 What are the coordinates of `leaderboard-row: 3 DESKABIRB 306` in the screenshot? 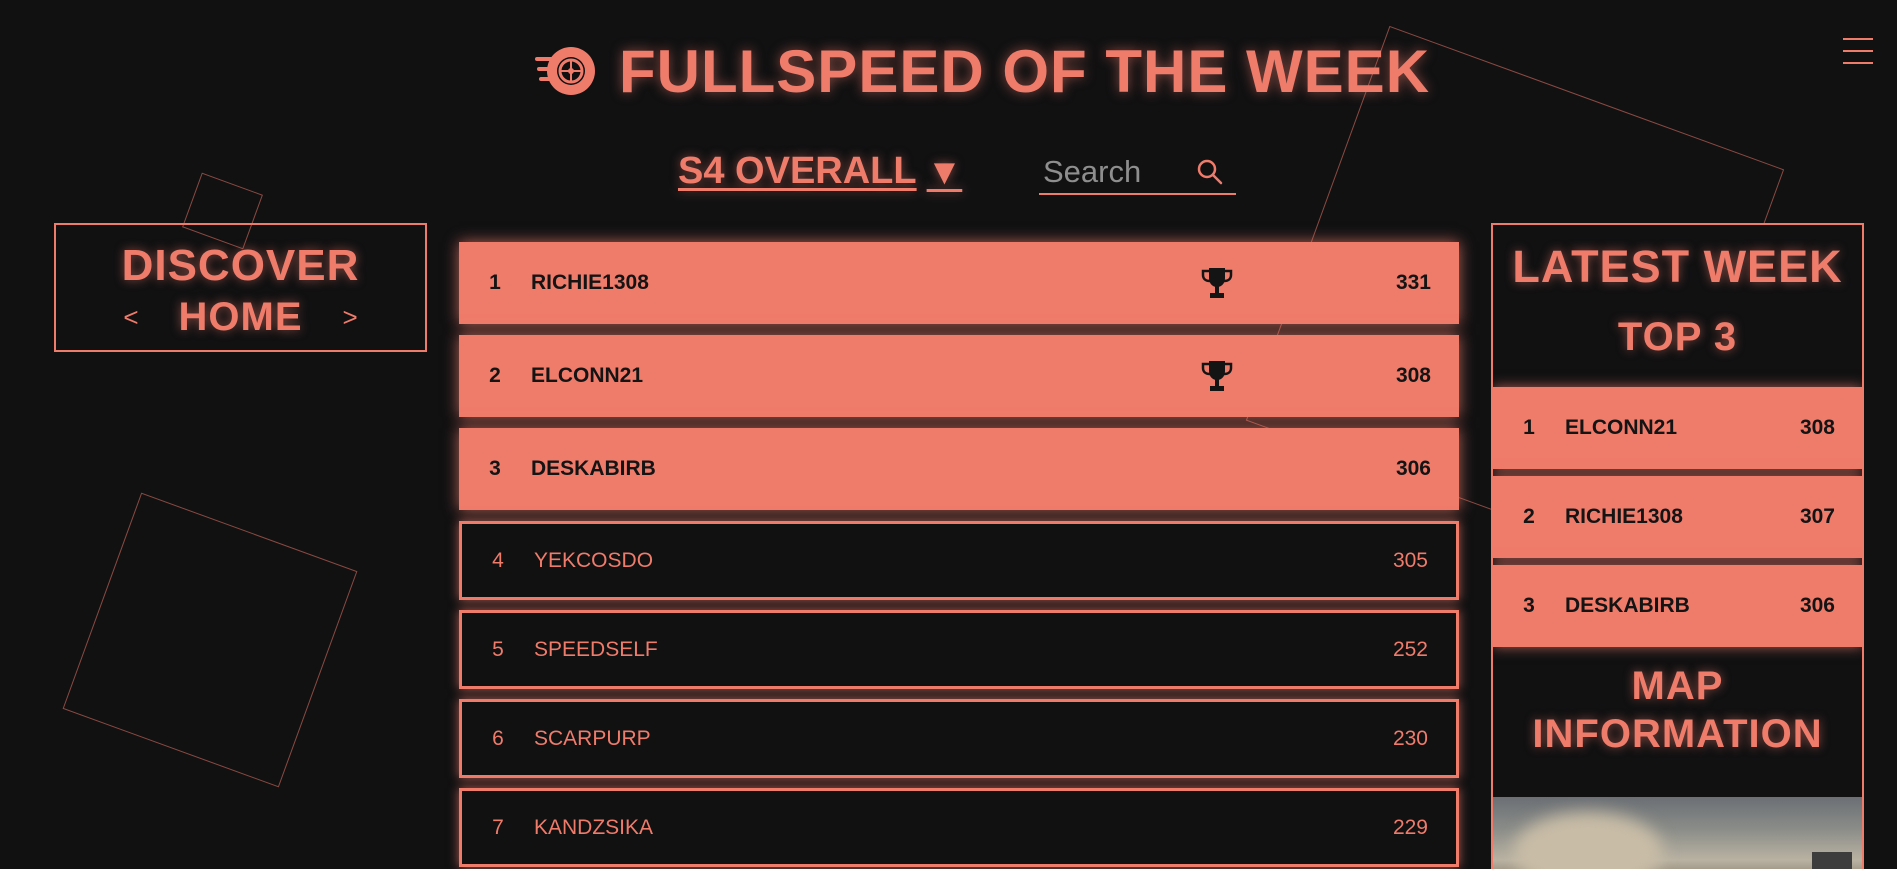 It's located at (959, 469).